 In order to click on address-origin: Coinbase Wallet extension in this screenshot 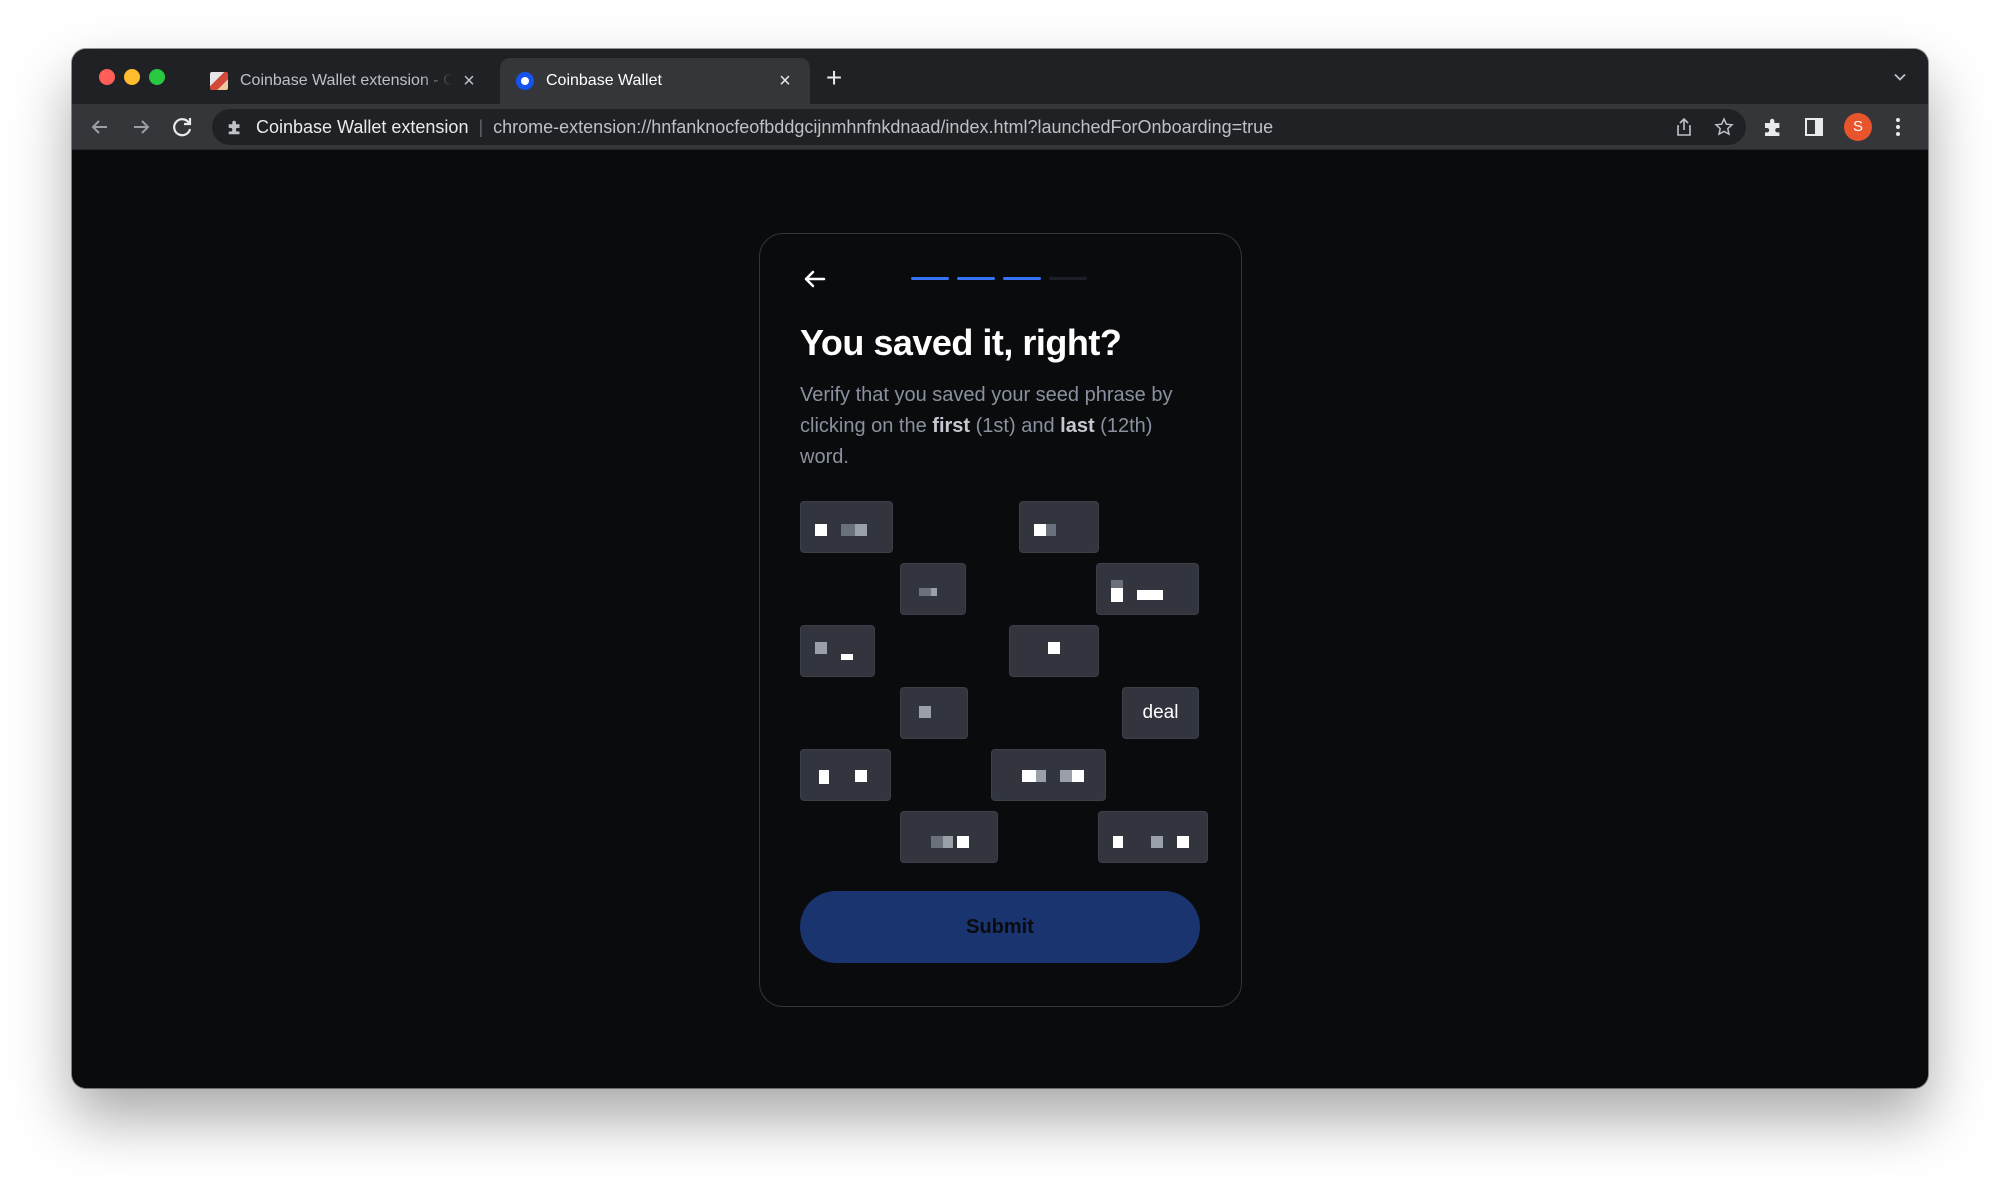, I will do `click(362, 126)`.